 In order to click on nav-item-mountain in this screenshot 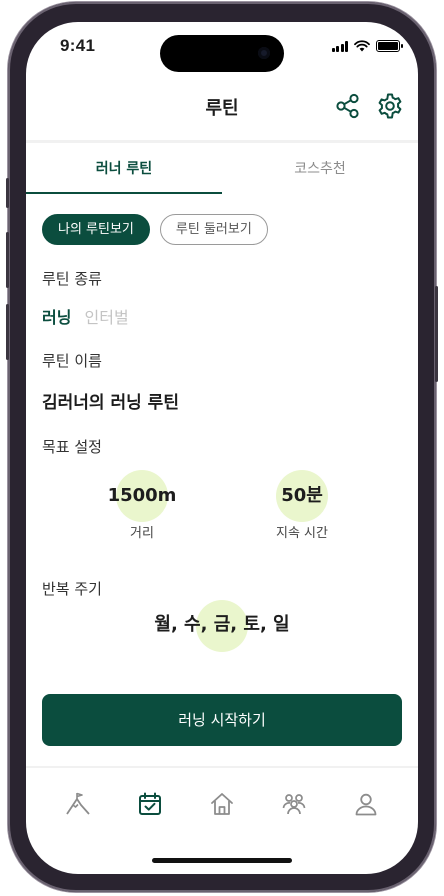, I will do `click(78, 804)`.